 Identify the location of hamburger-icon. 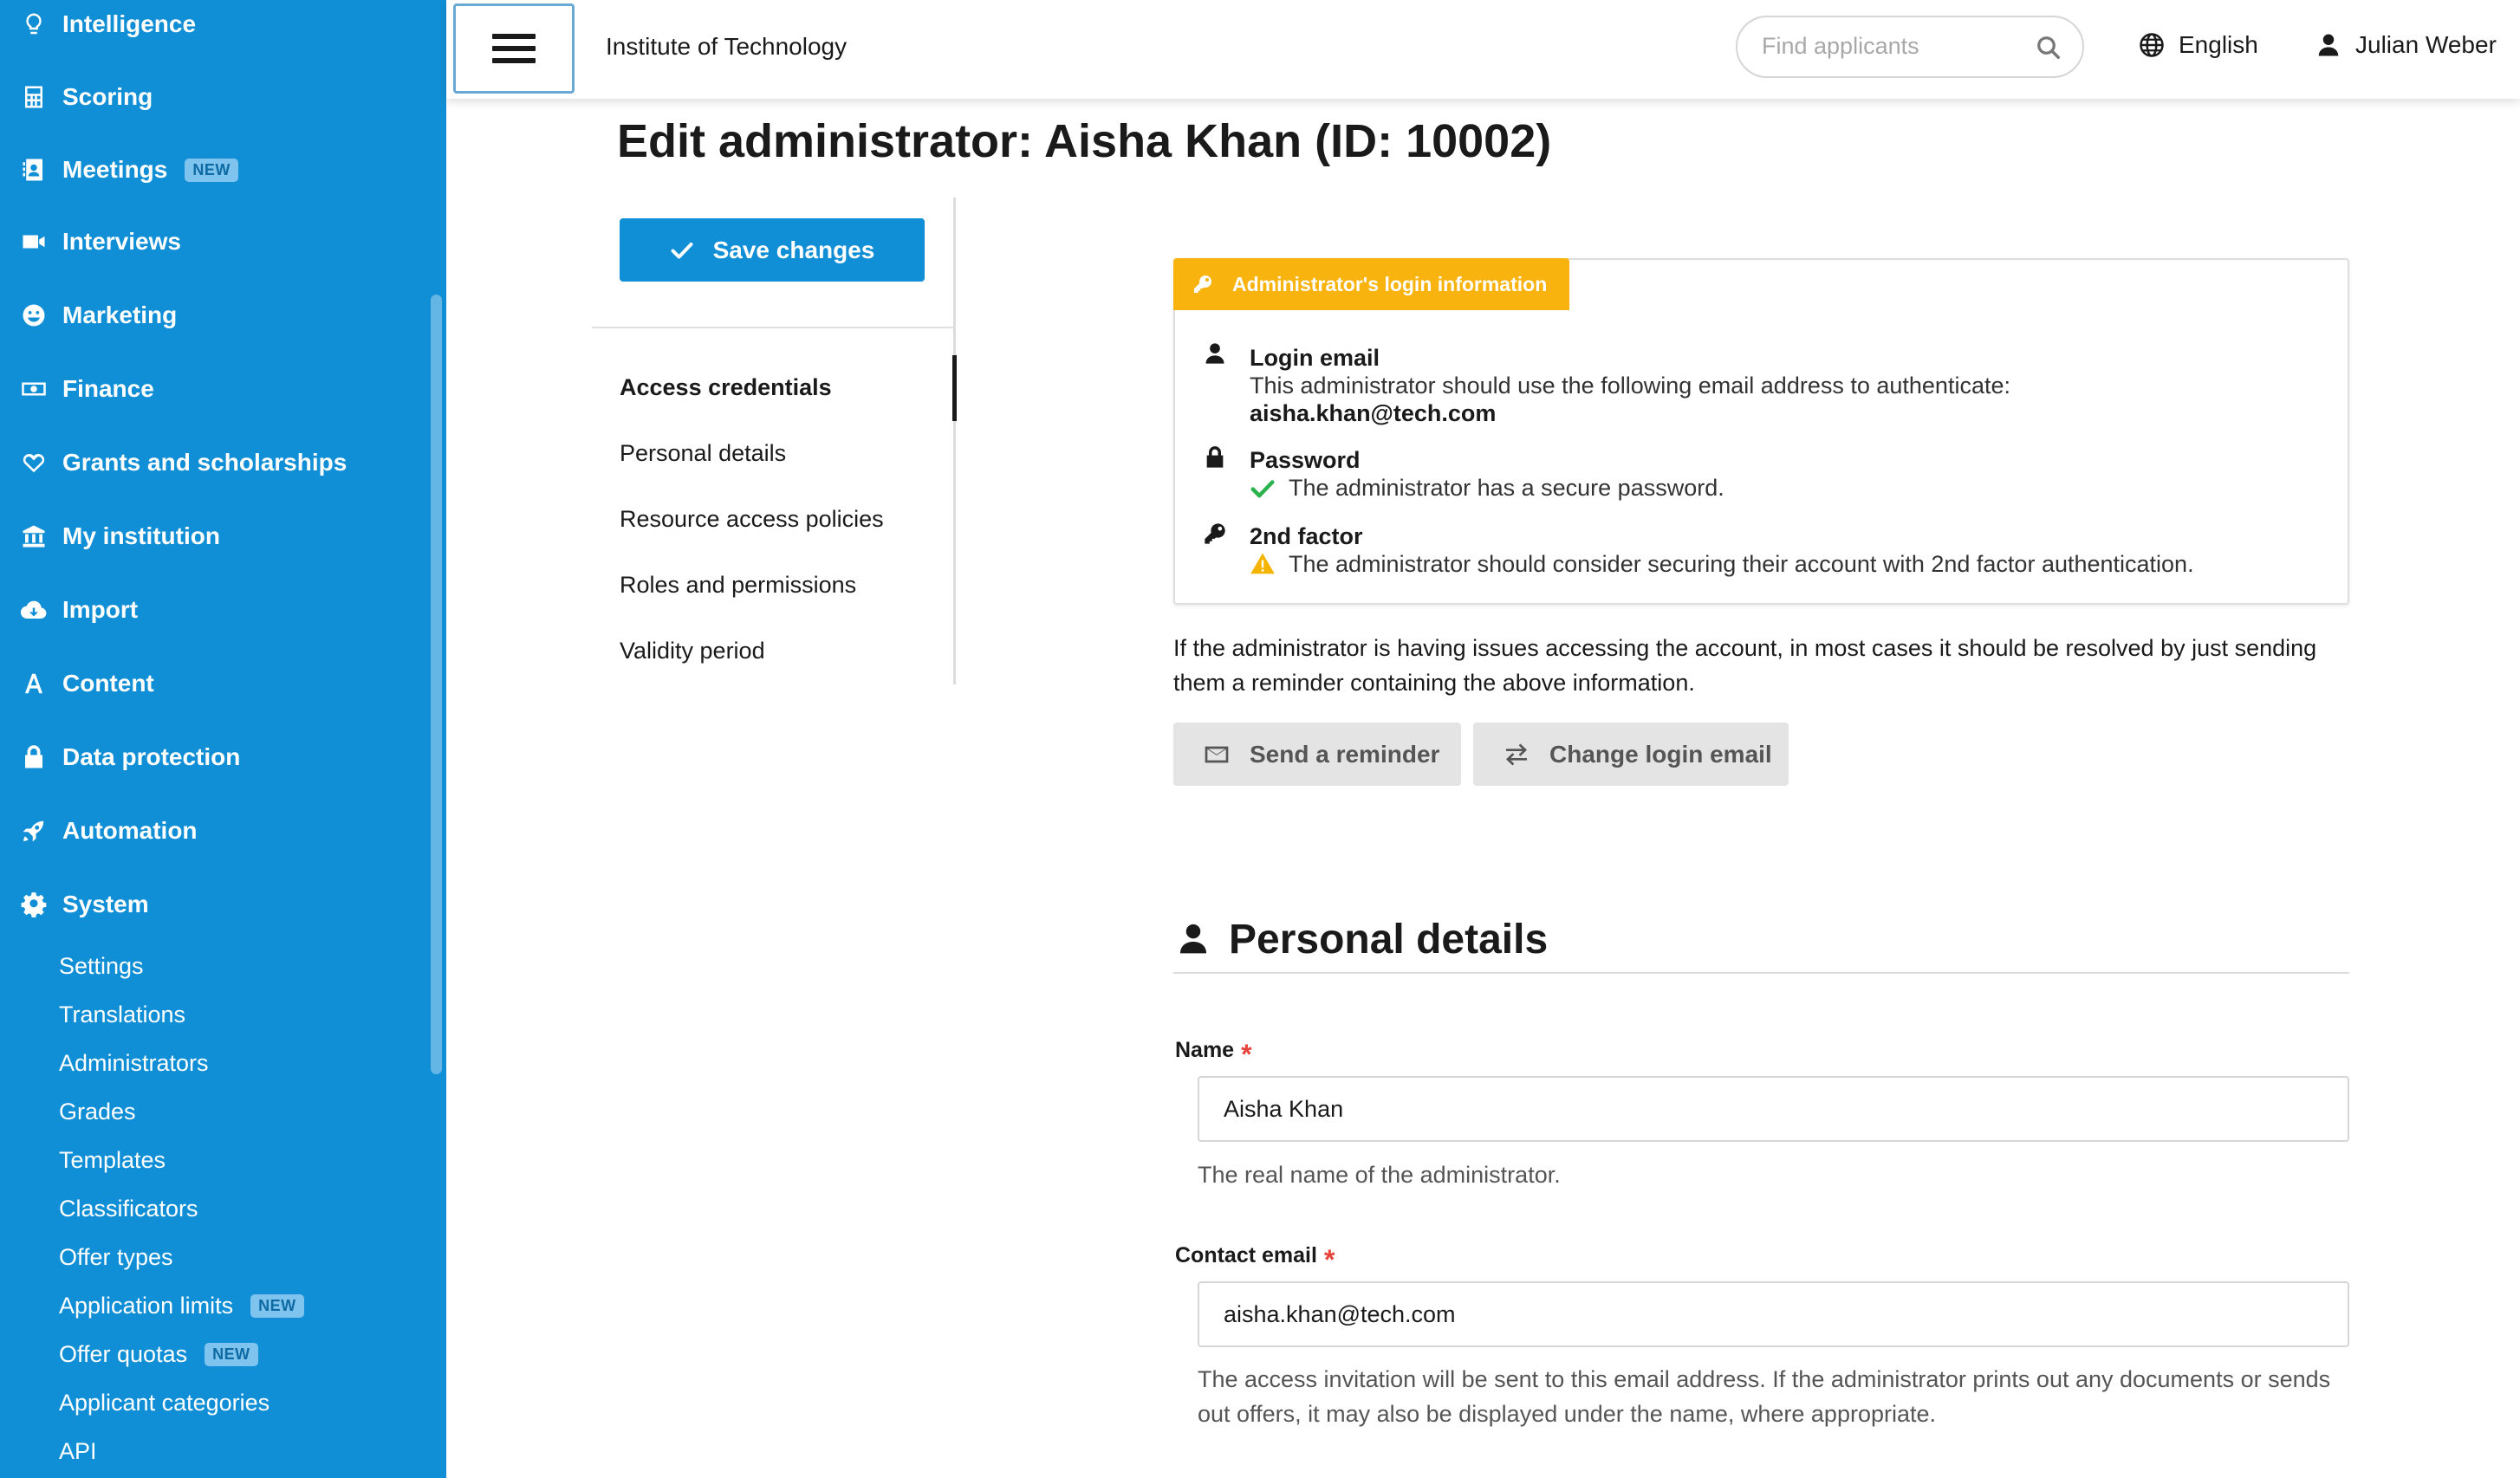
(514, 48).